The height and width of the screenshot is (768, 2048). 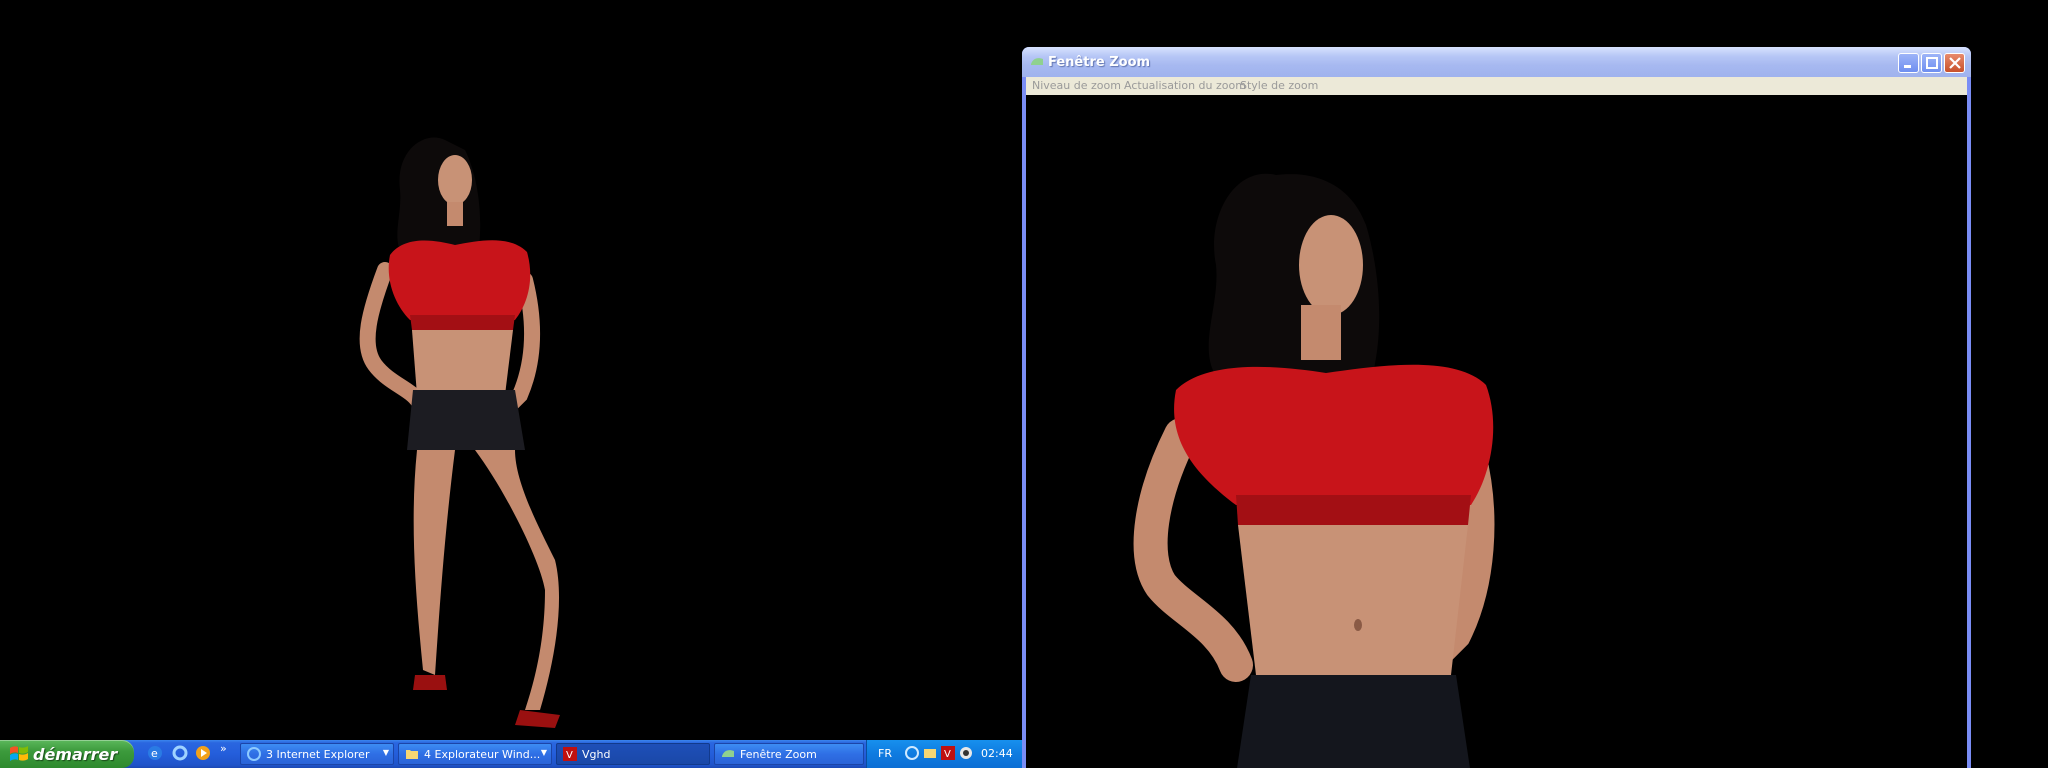 I want to click on refresh-icon, so click(x=180, y=753).